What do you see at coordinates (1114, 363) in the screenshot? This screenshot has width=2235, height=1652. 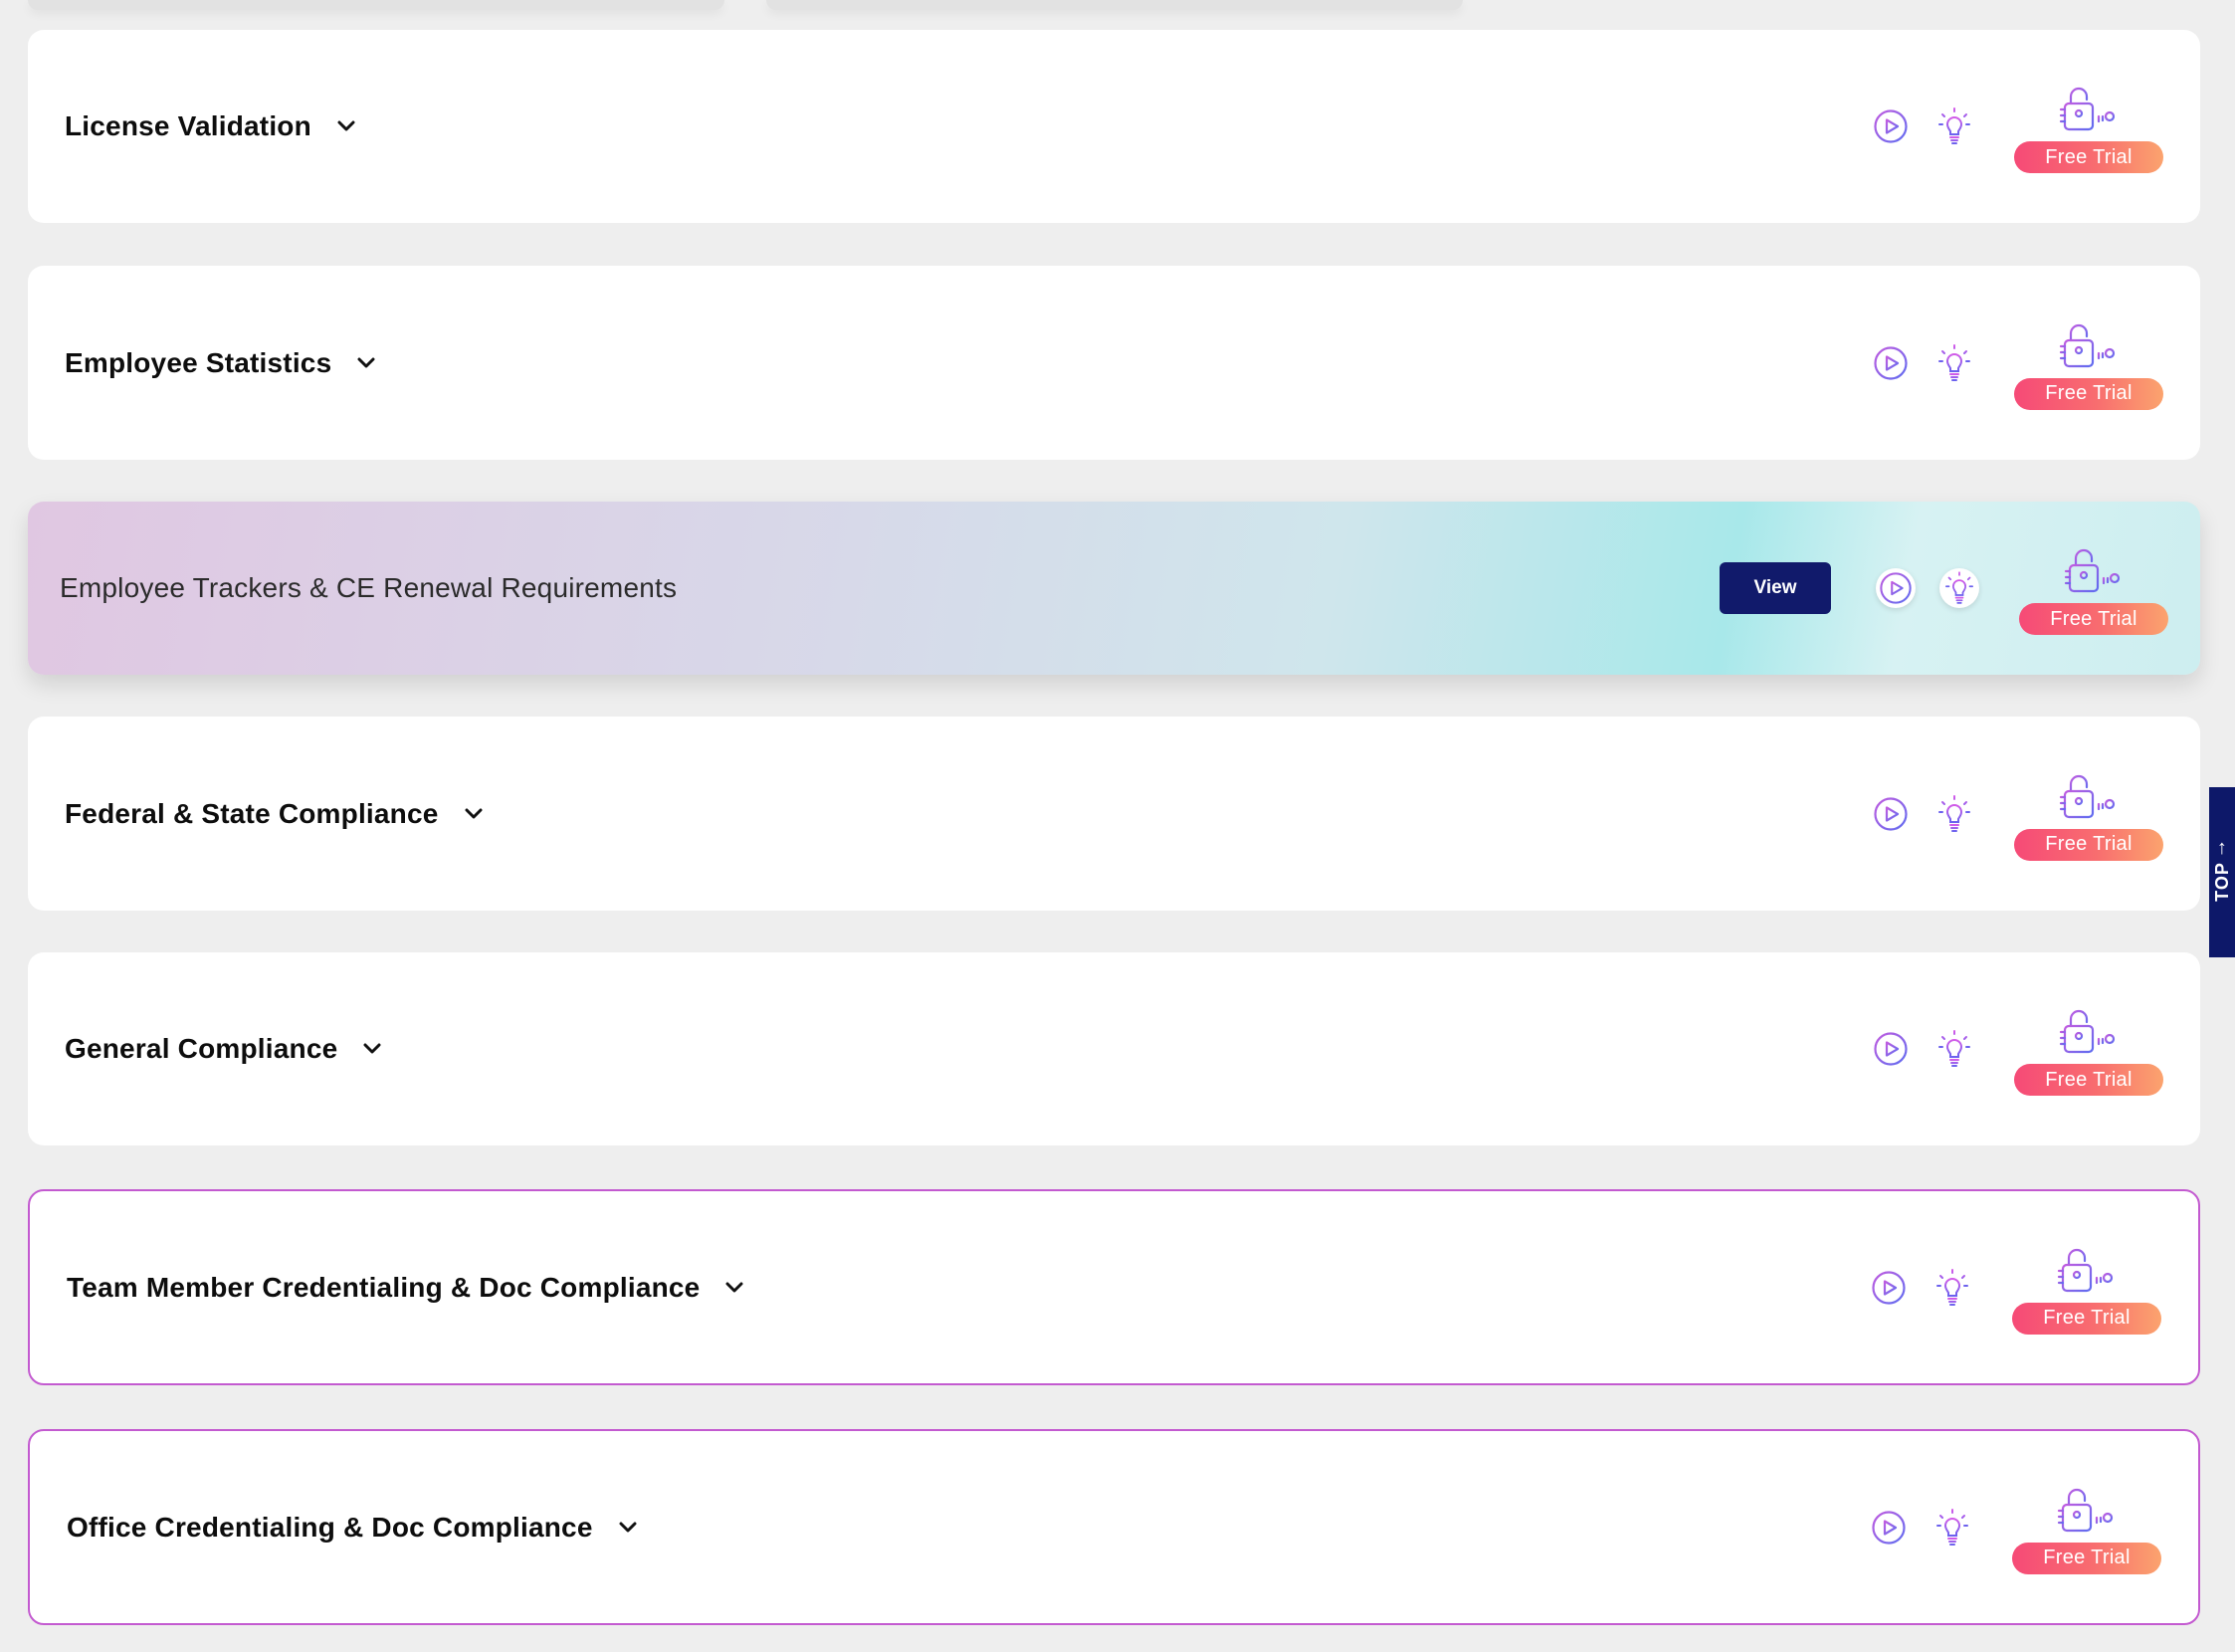 I see `module-row-employee-statistics: Employee Statistics Free Trial` at bounding box center [1114, 363].